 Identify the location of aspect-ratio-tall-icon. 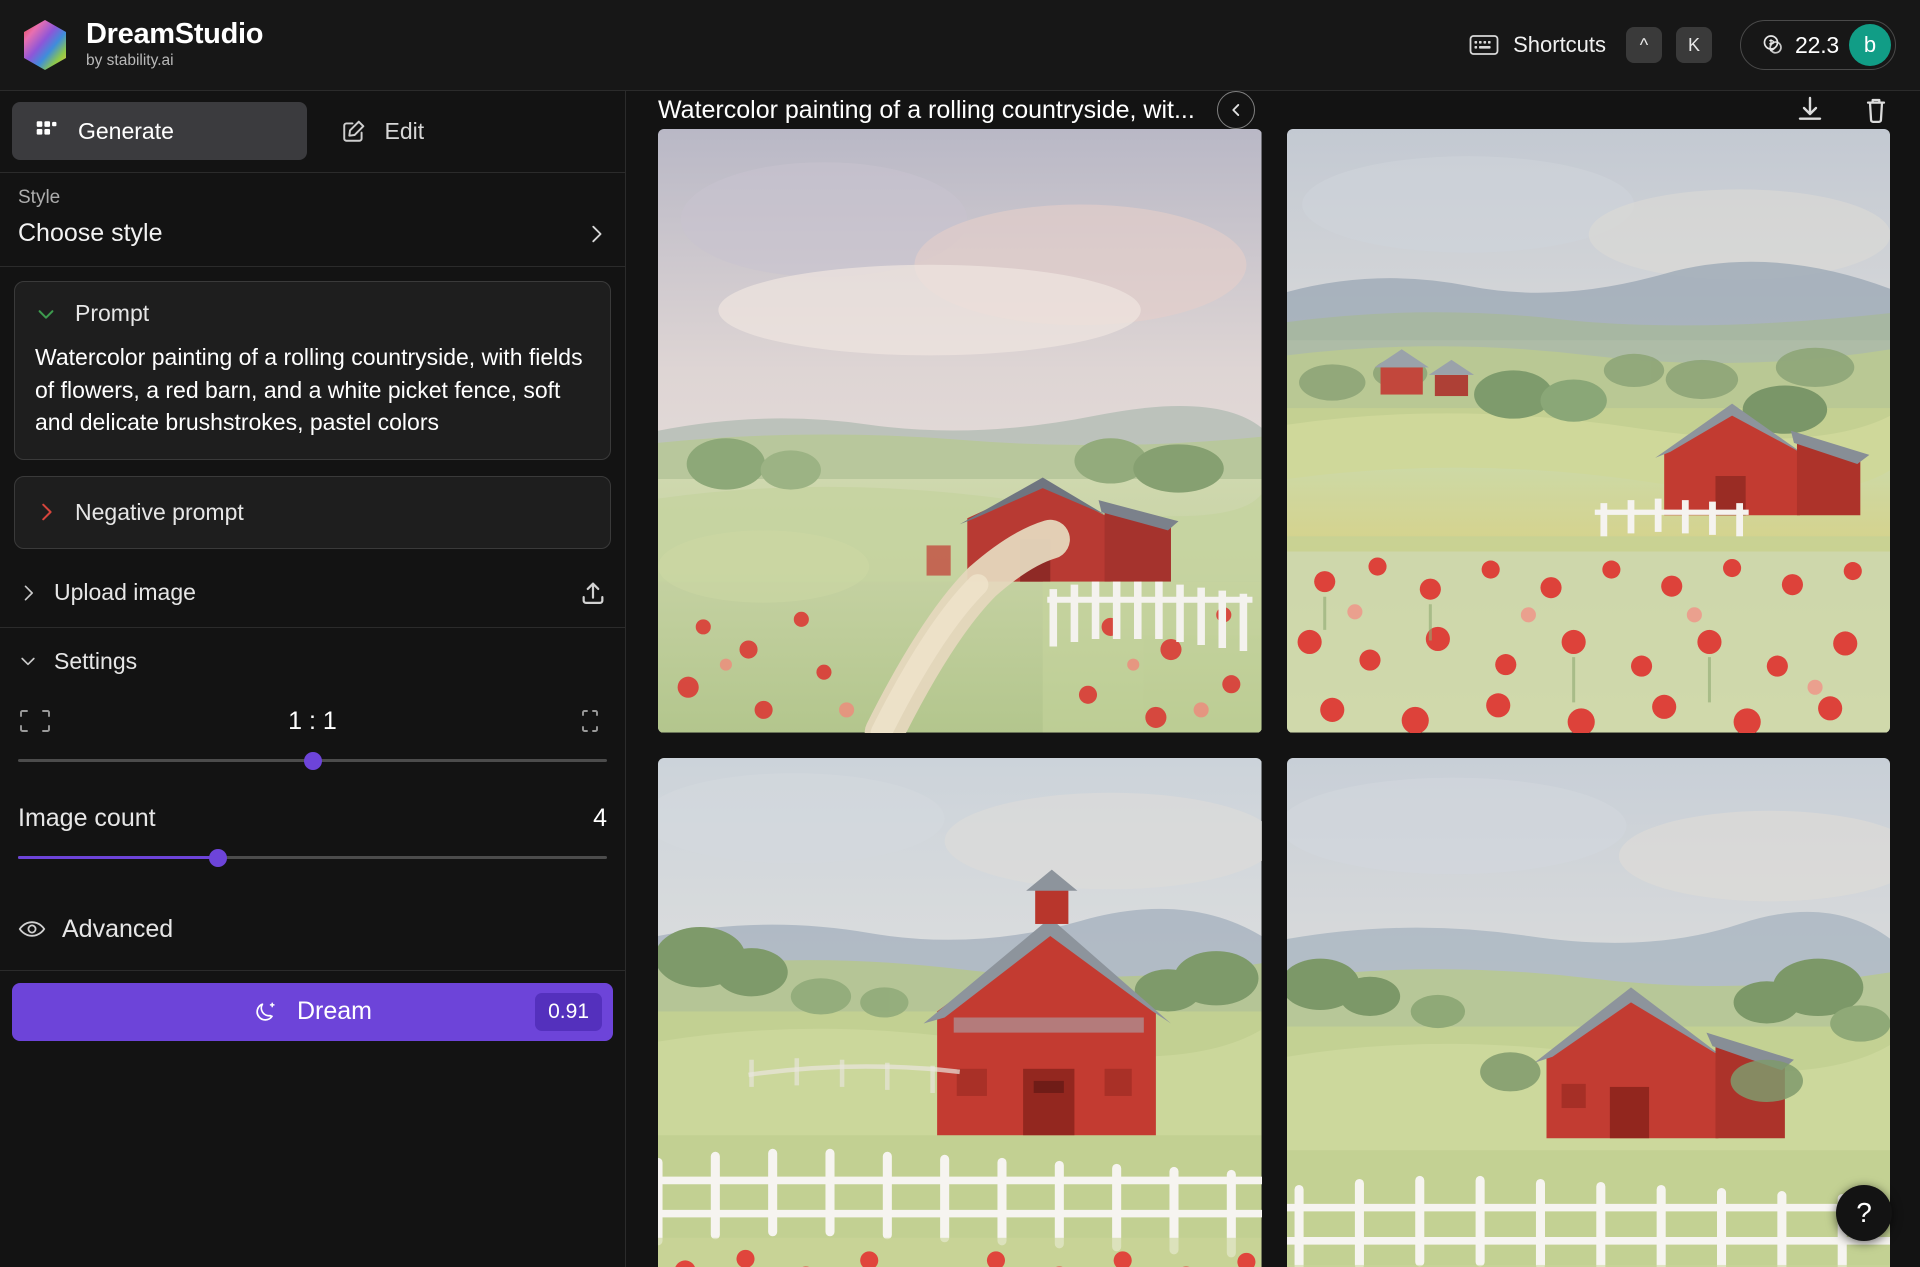
(590, 721).